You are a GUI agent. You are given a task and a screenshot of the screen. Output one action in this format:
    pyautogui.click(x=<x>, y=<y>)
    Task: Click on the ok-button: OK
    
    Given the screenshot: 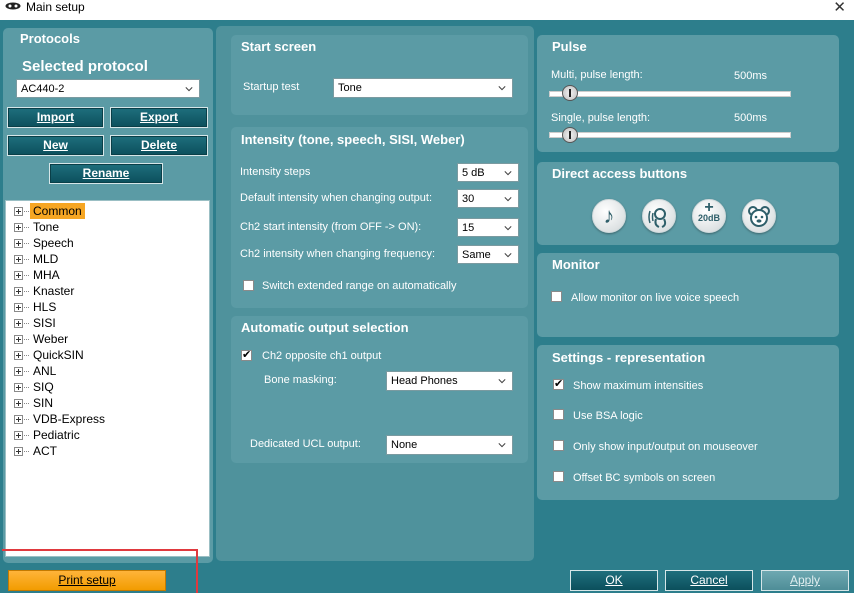 What is the action you would take?
    pyautogui.click(x=614, y=580)
    